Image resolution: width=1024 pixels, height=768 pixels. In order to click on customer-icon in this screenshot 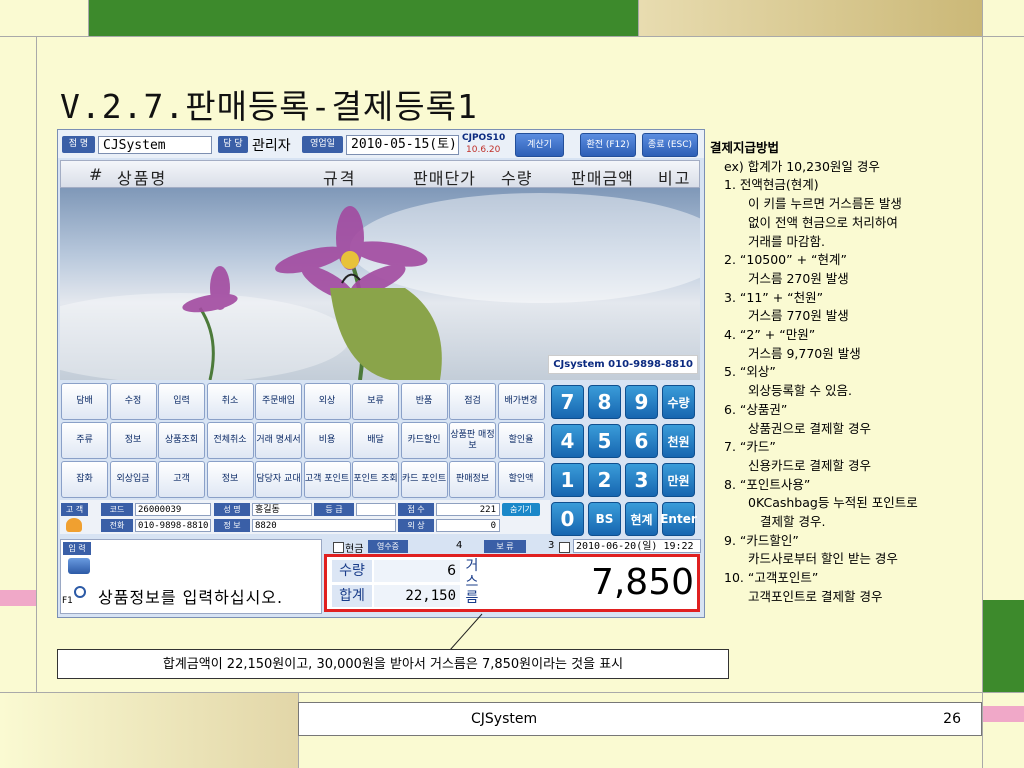, I will do `click(74, 525)`.